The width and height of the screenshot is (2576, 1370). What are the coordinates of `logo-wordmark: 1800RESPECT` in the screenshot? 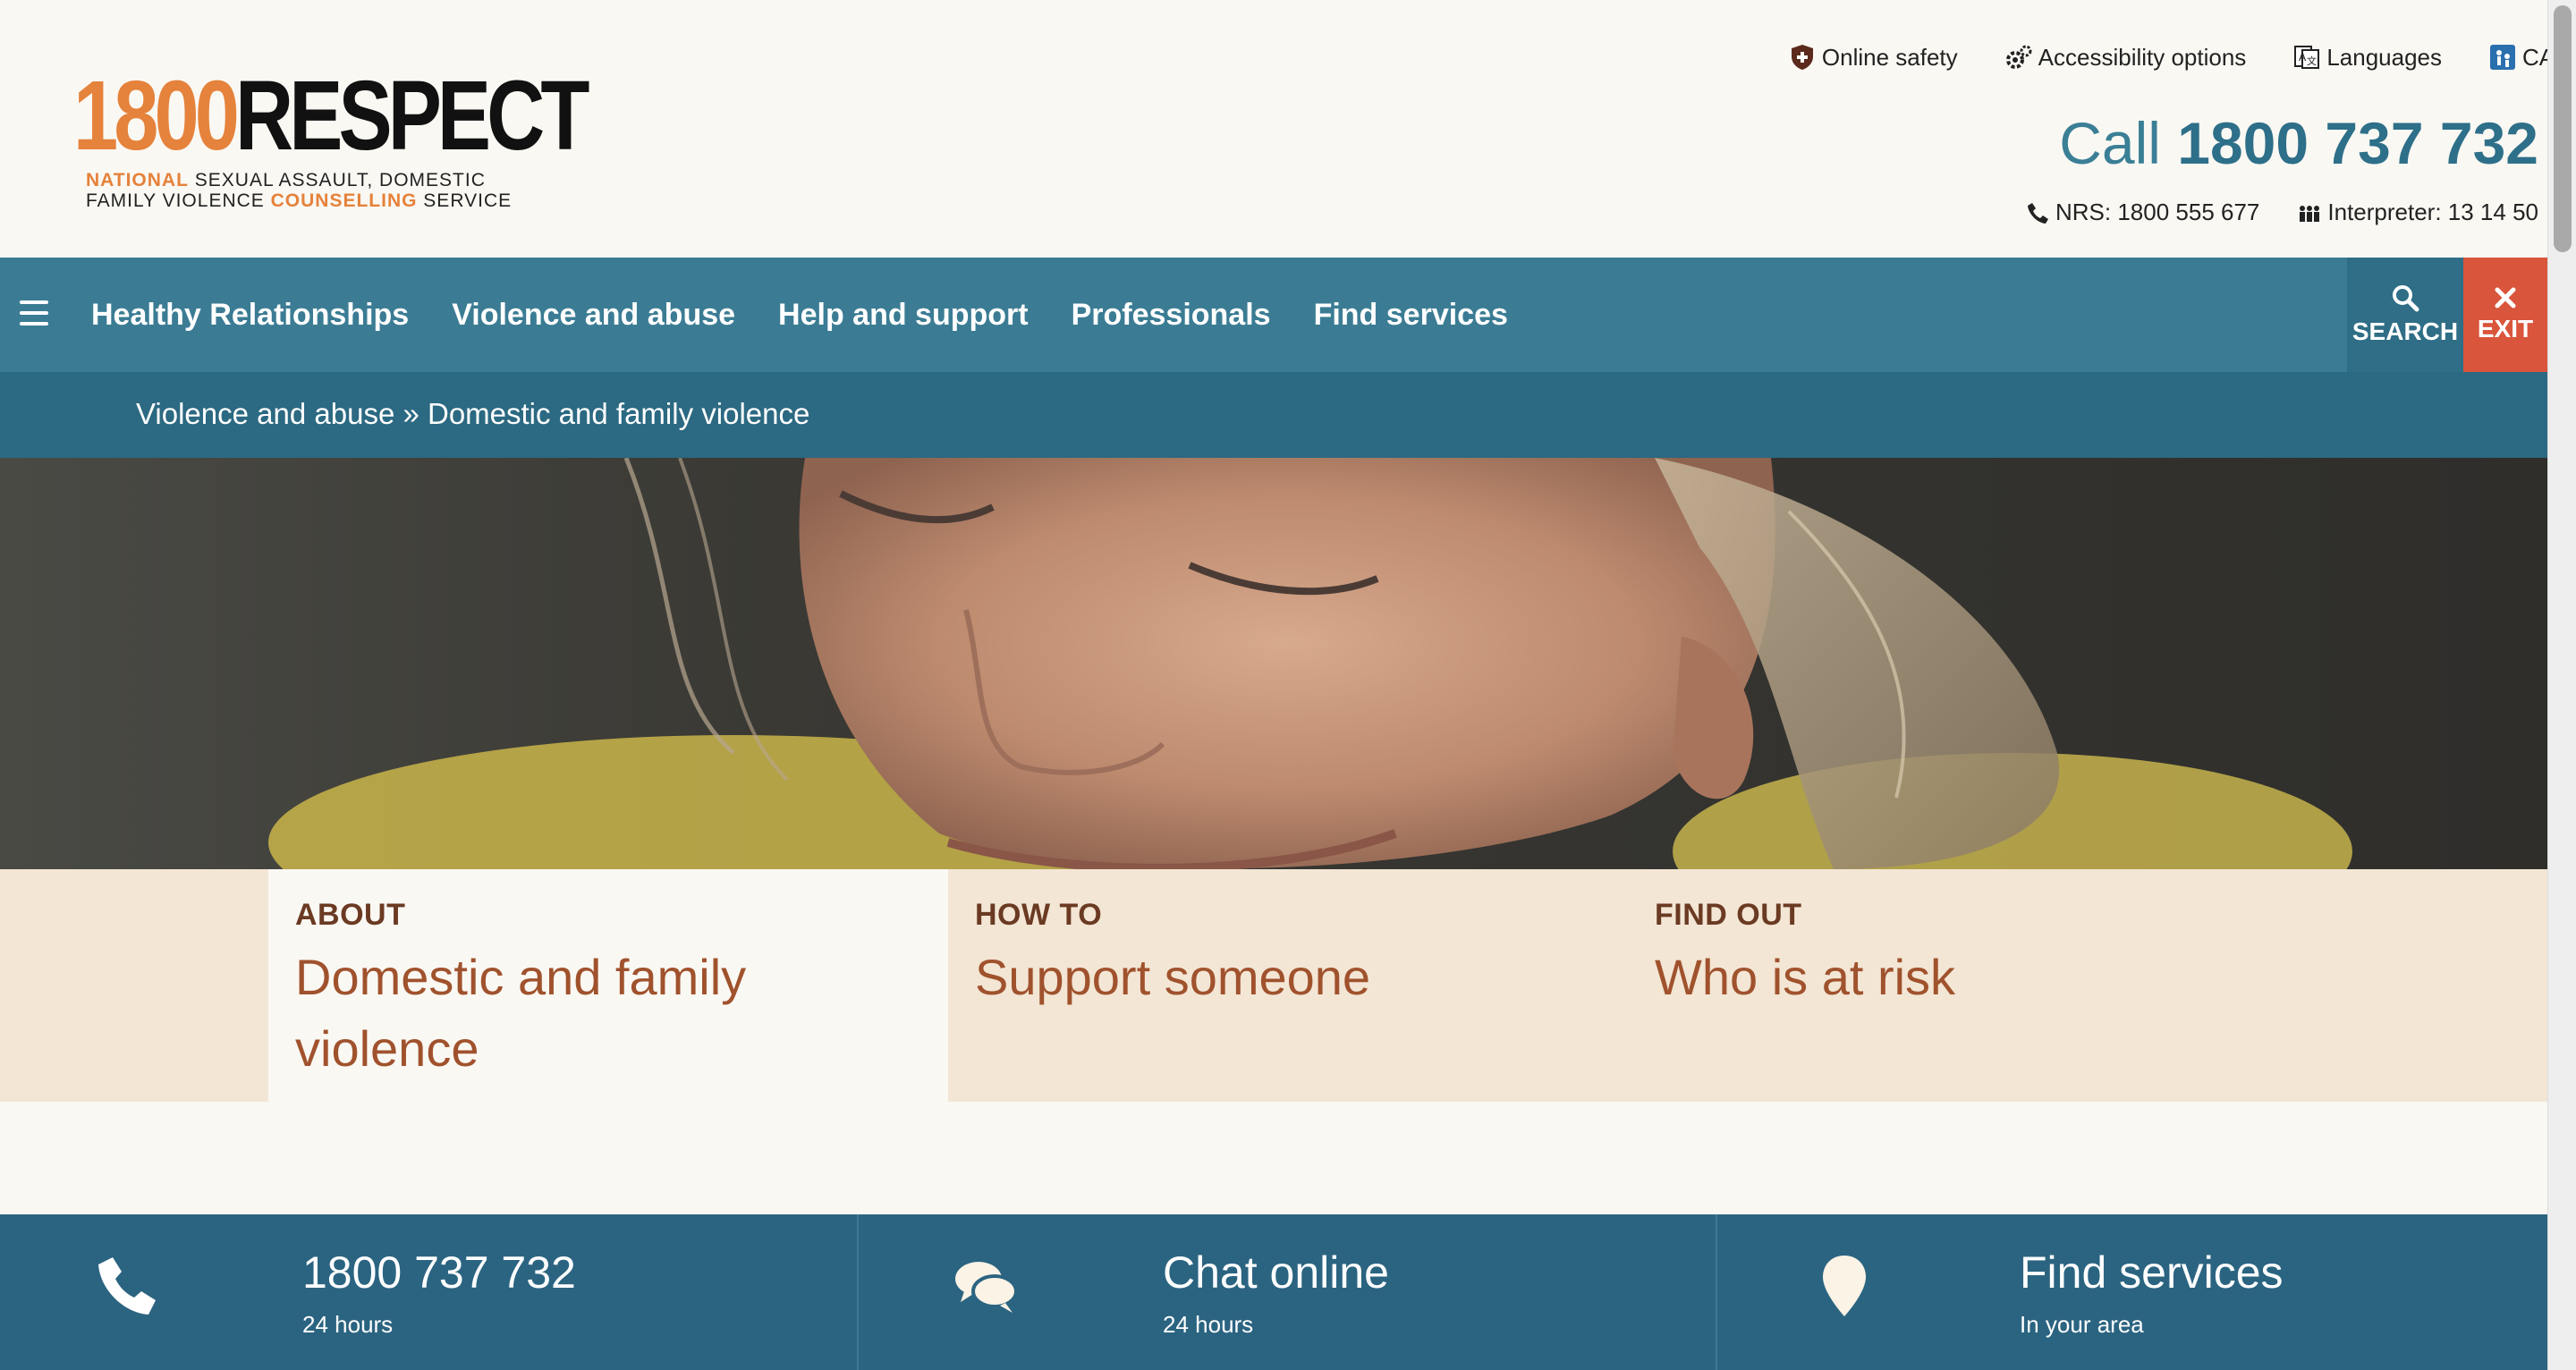 It's located at (331, 116).